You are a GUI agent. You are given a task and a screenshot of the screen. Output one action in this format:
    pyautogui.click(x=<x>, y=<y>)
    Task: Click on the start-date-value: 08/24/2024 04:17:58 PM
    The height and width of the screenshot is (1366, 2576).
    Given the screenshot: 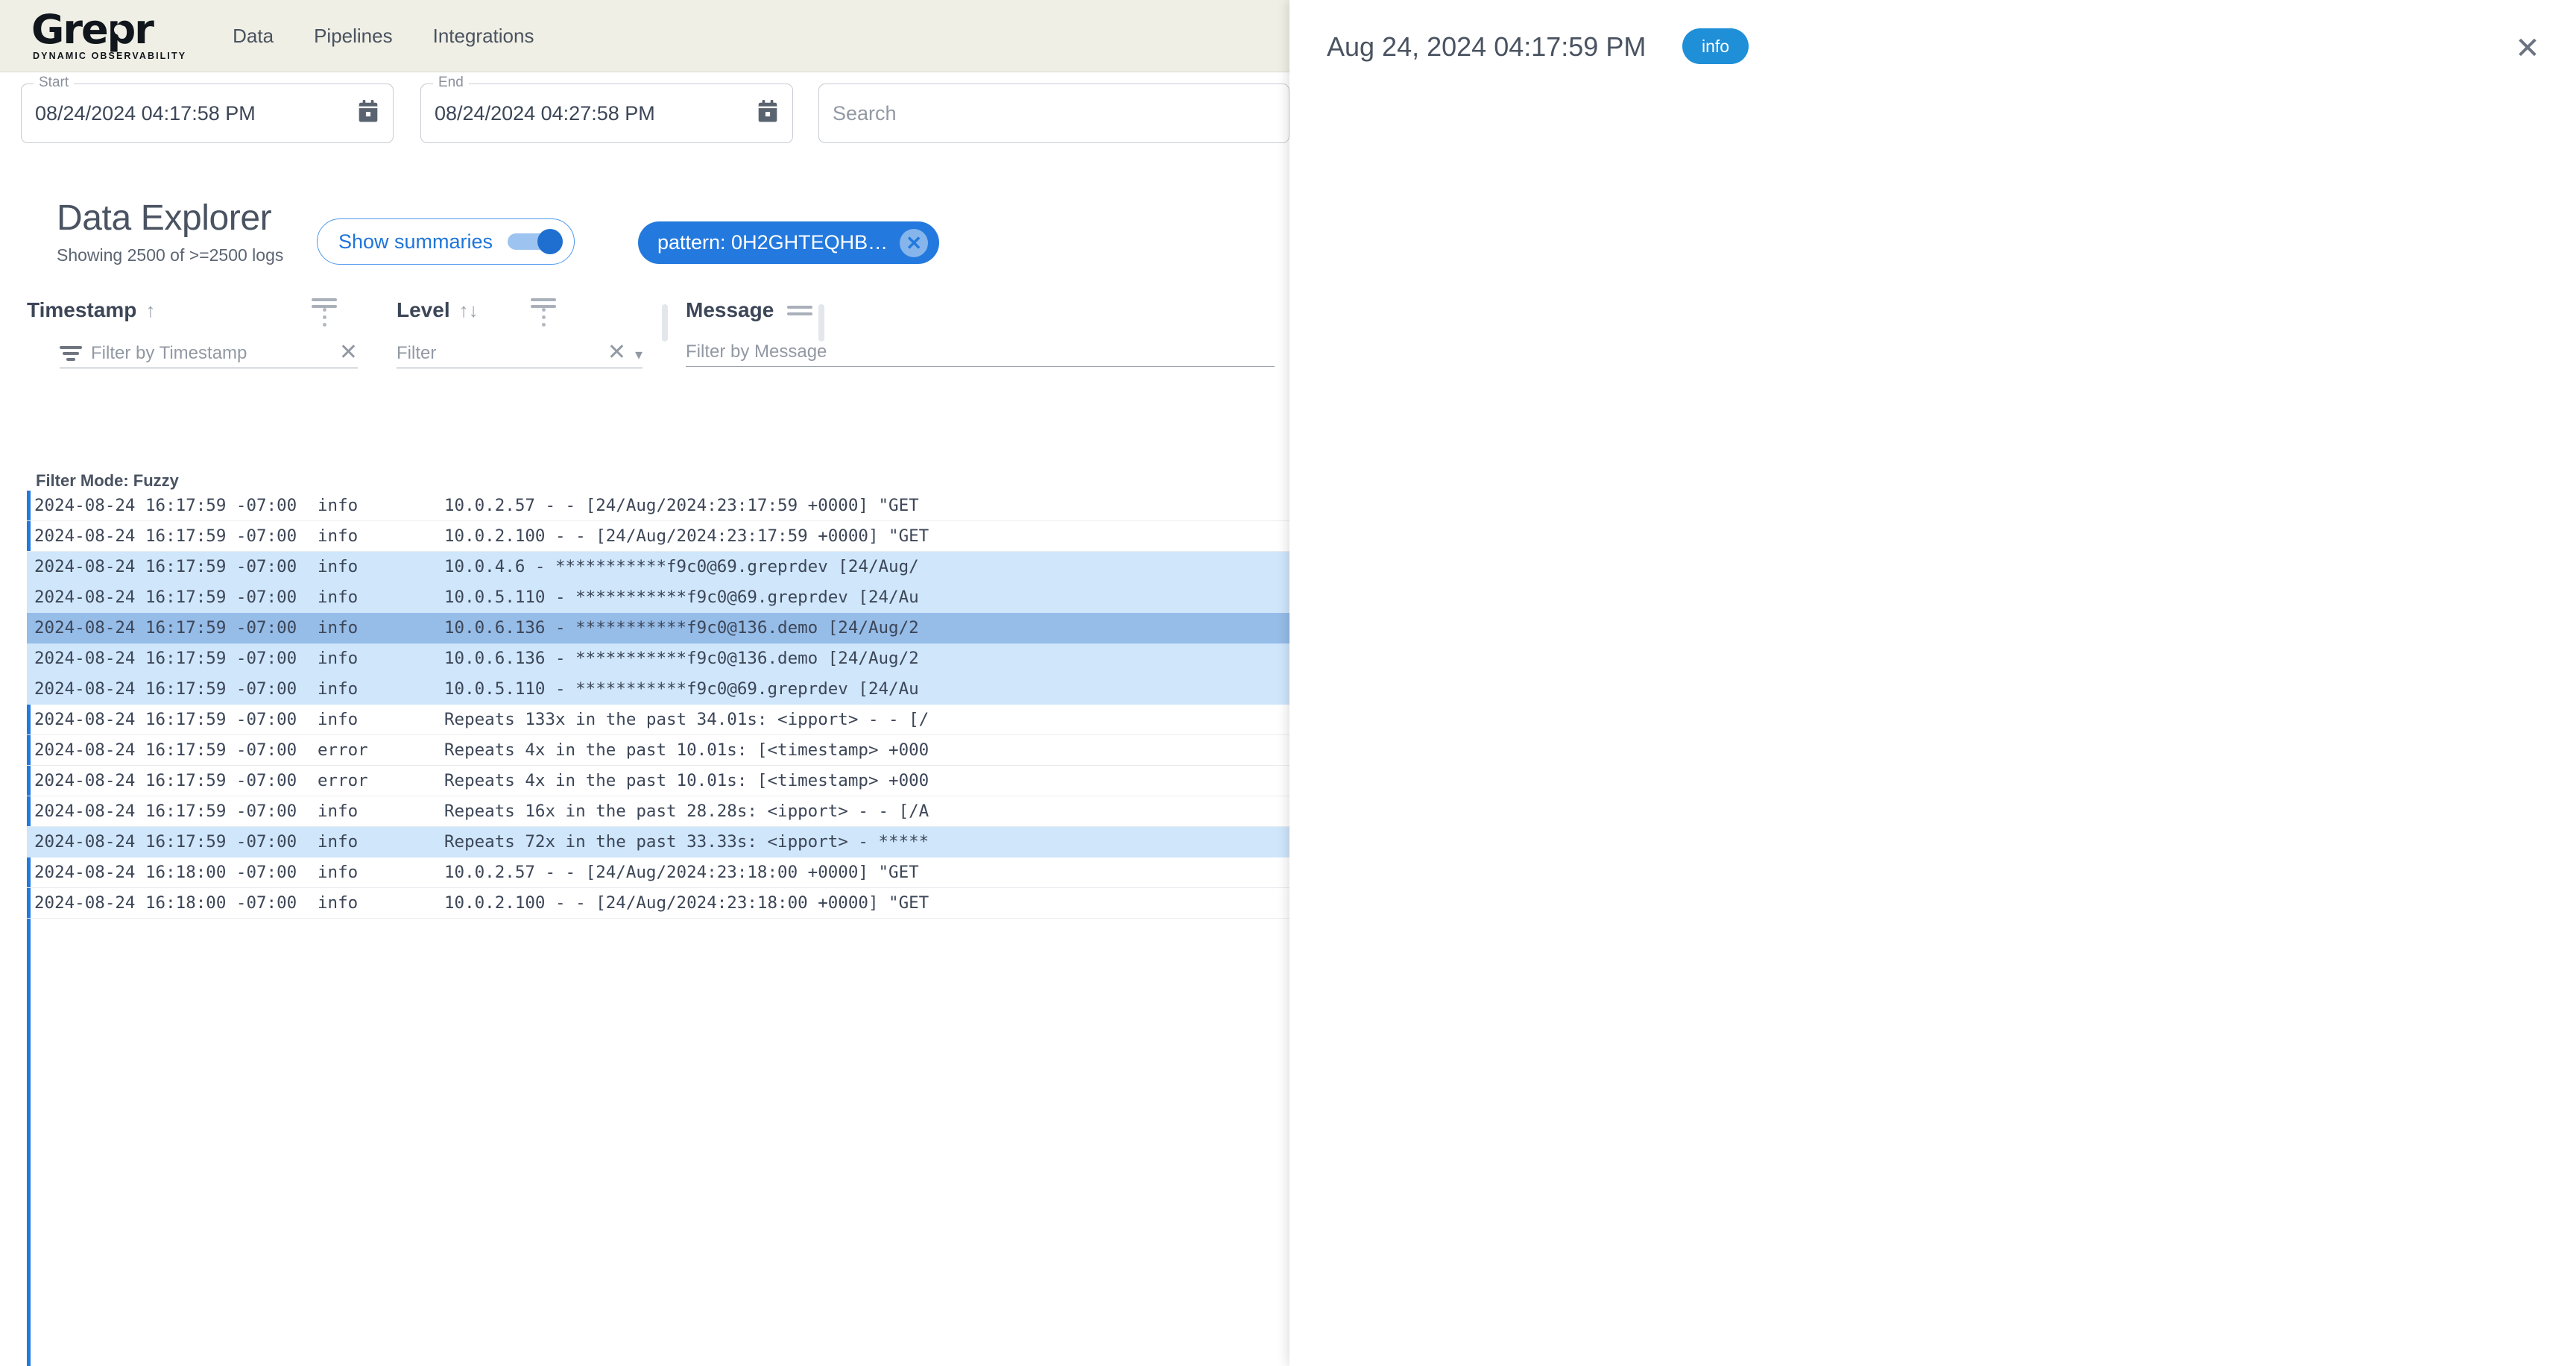 What is the action you would take?
    pyautogui.click(x=145, y=113)
    